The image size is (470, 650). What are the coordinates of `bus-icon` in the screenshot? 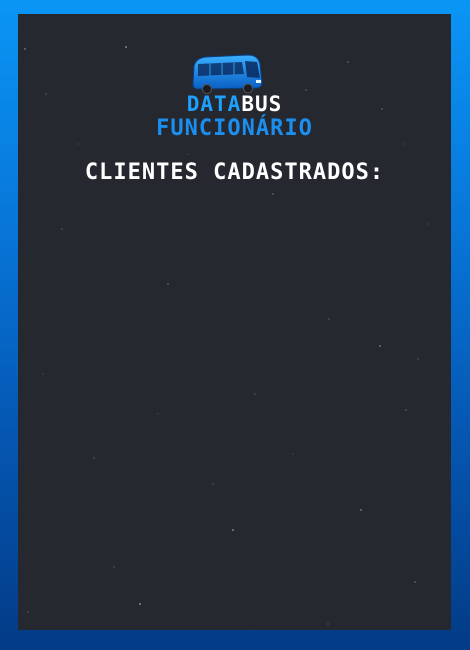 It's located at (227, 74).